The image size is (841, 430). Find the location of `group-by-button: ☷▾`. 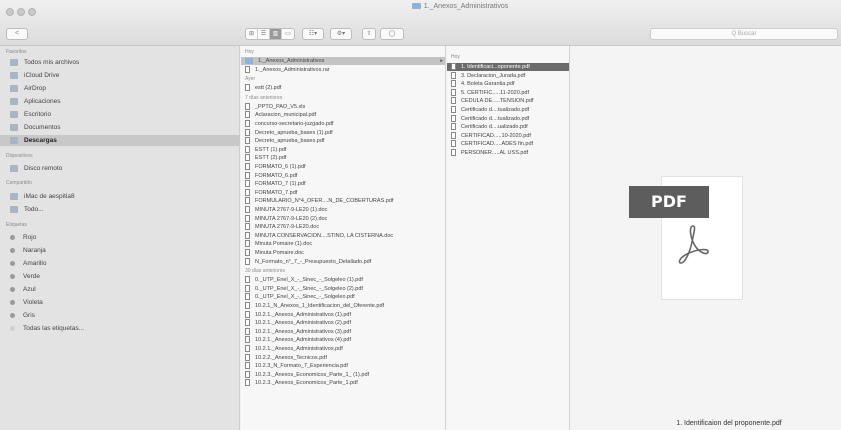

group-by-button: ☷▾ is located at coordinates (313, 34).